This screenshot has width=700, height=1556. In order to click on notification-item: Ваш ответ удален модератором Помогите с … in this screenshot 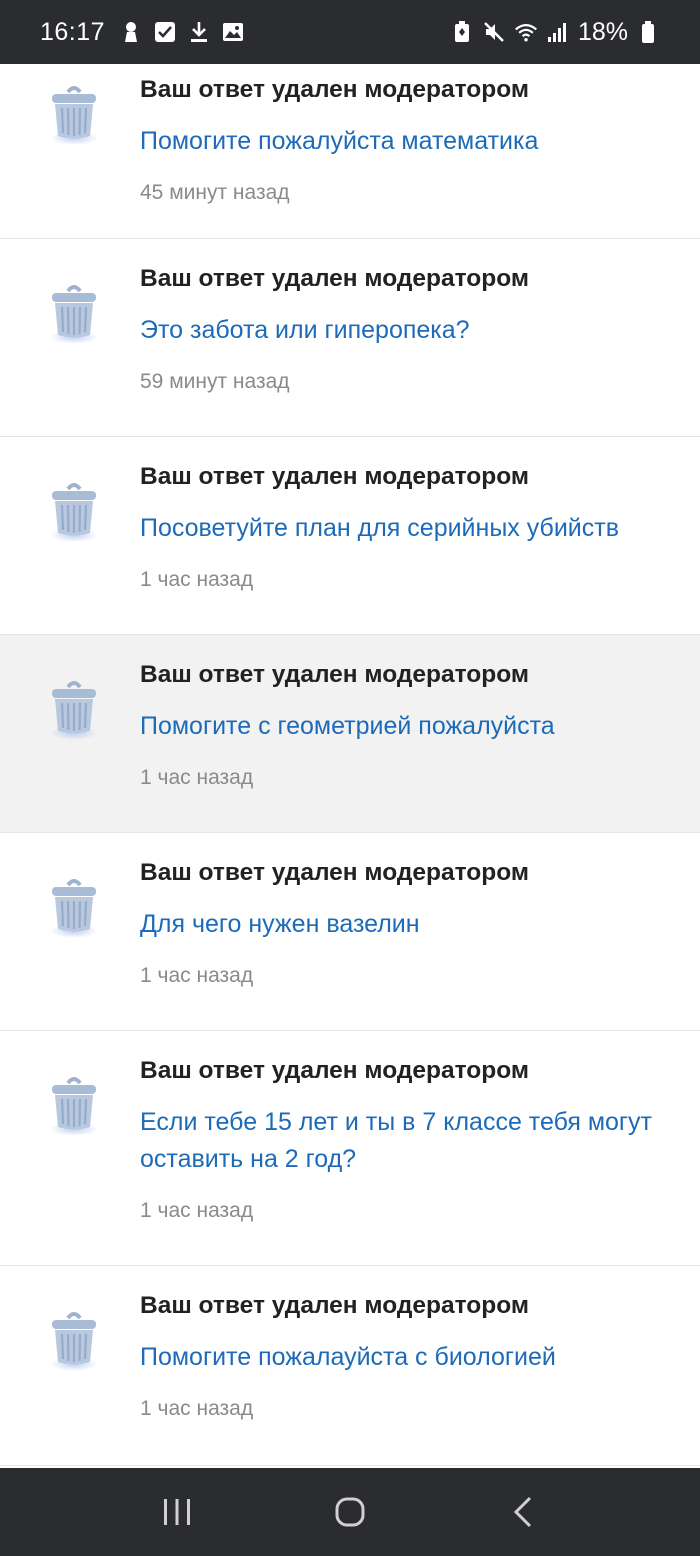, I will do `click(350, 734)`.